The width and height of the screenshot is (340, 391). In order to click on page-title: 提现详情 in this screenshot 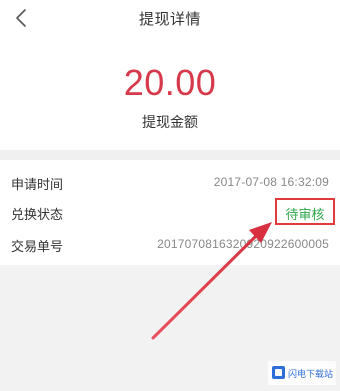, I will do `click(169, 19)`.